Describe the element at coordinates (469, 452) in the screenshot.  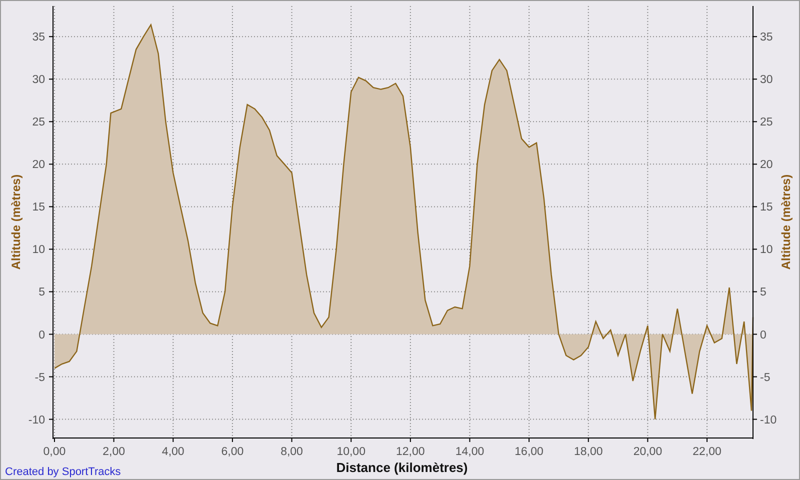
I see `x-tick-label: 14,00` at that location.